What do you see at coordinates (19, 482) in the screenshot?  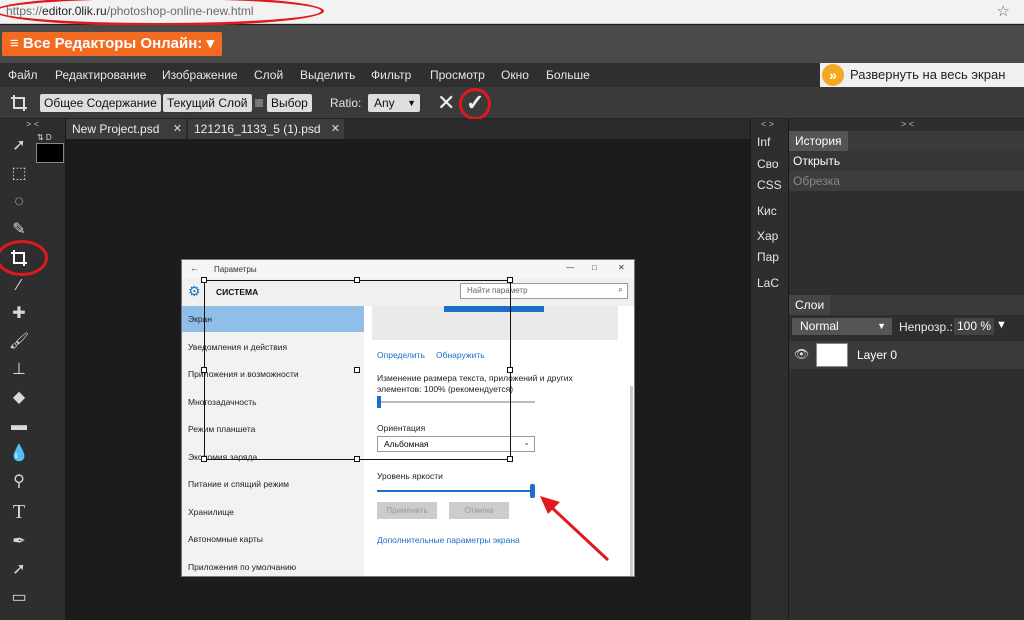 I see `dodge-tool-icon: ⚲` at bounding box center [19, 482].